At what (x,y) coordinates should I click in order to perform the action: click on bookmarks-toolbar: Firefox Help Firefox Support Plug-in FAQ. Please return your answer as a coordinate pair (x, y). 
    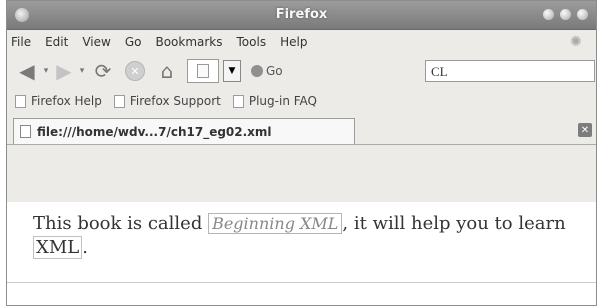
    Looking at the image, I should click on (301, 101).